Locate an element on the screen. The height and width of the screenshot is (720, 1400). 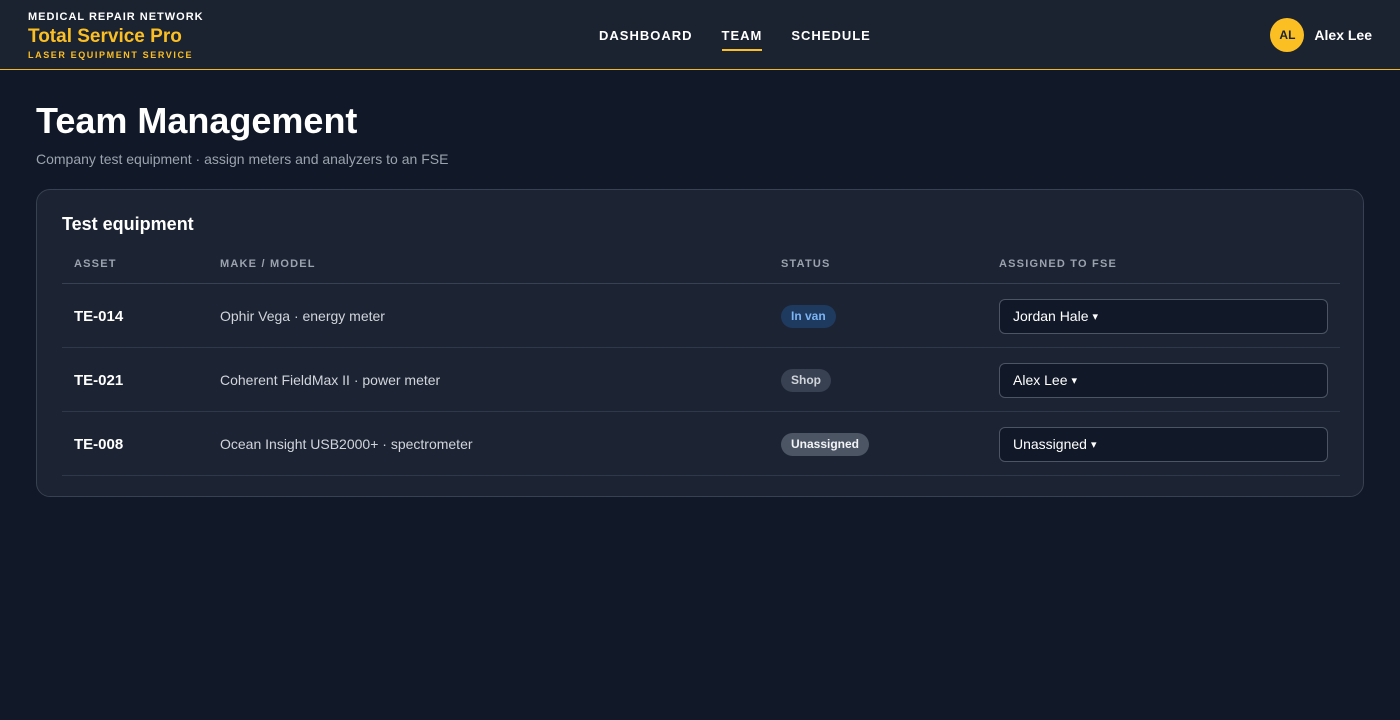
fse-select: Jordan Hale ▾ is located at coordinates (1163, 316).